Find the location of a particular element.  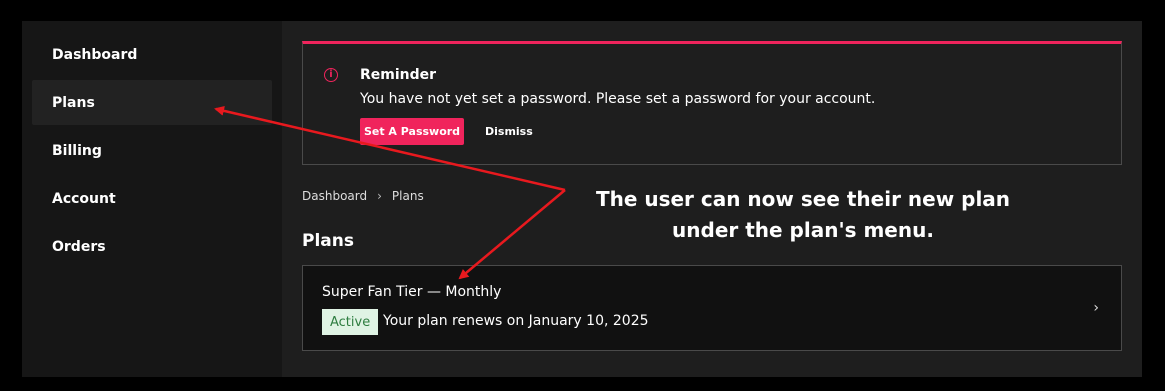

reminder-title: Reminder is located at coordinates (398, 75).